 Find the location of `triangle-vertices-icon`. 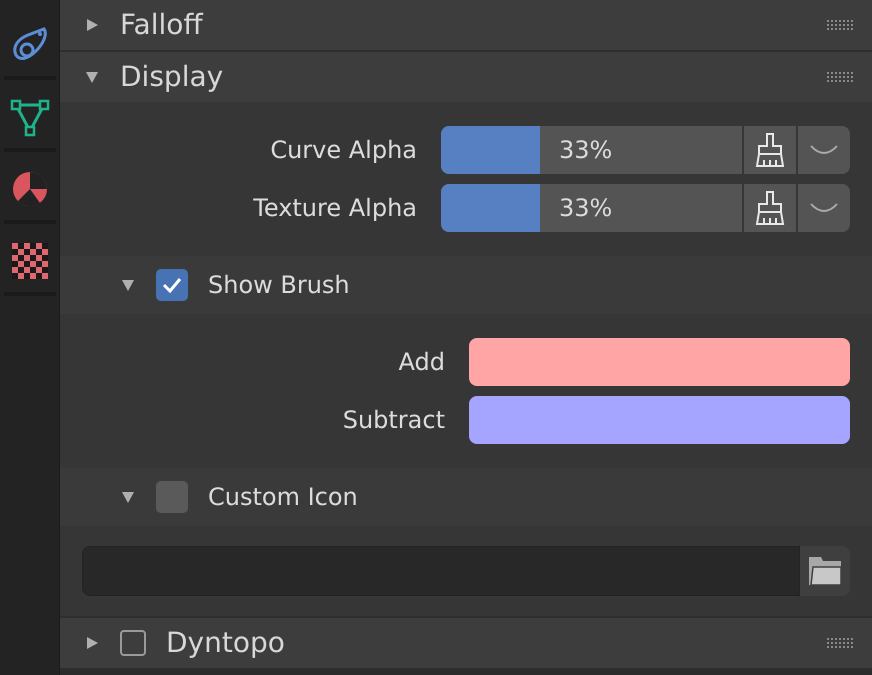

triangle-vertices-icon is located at coordinates (30, 117).